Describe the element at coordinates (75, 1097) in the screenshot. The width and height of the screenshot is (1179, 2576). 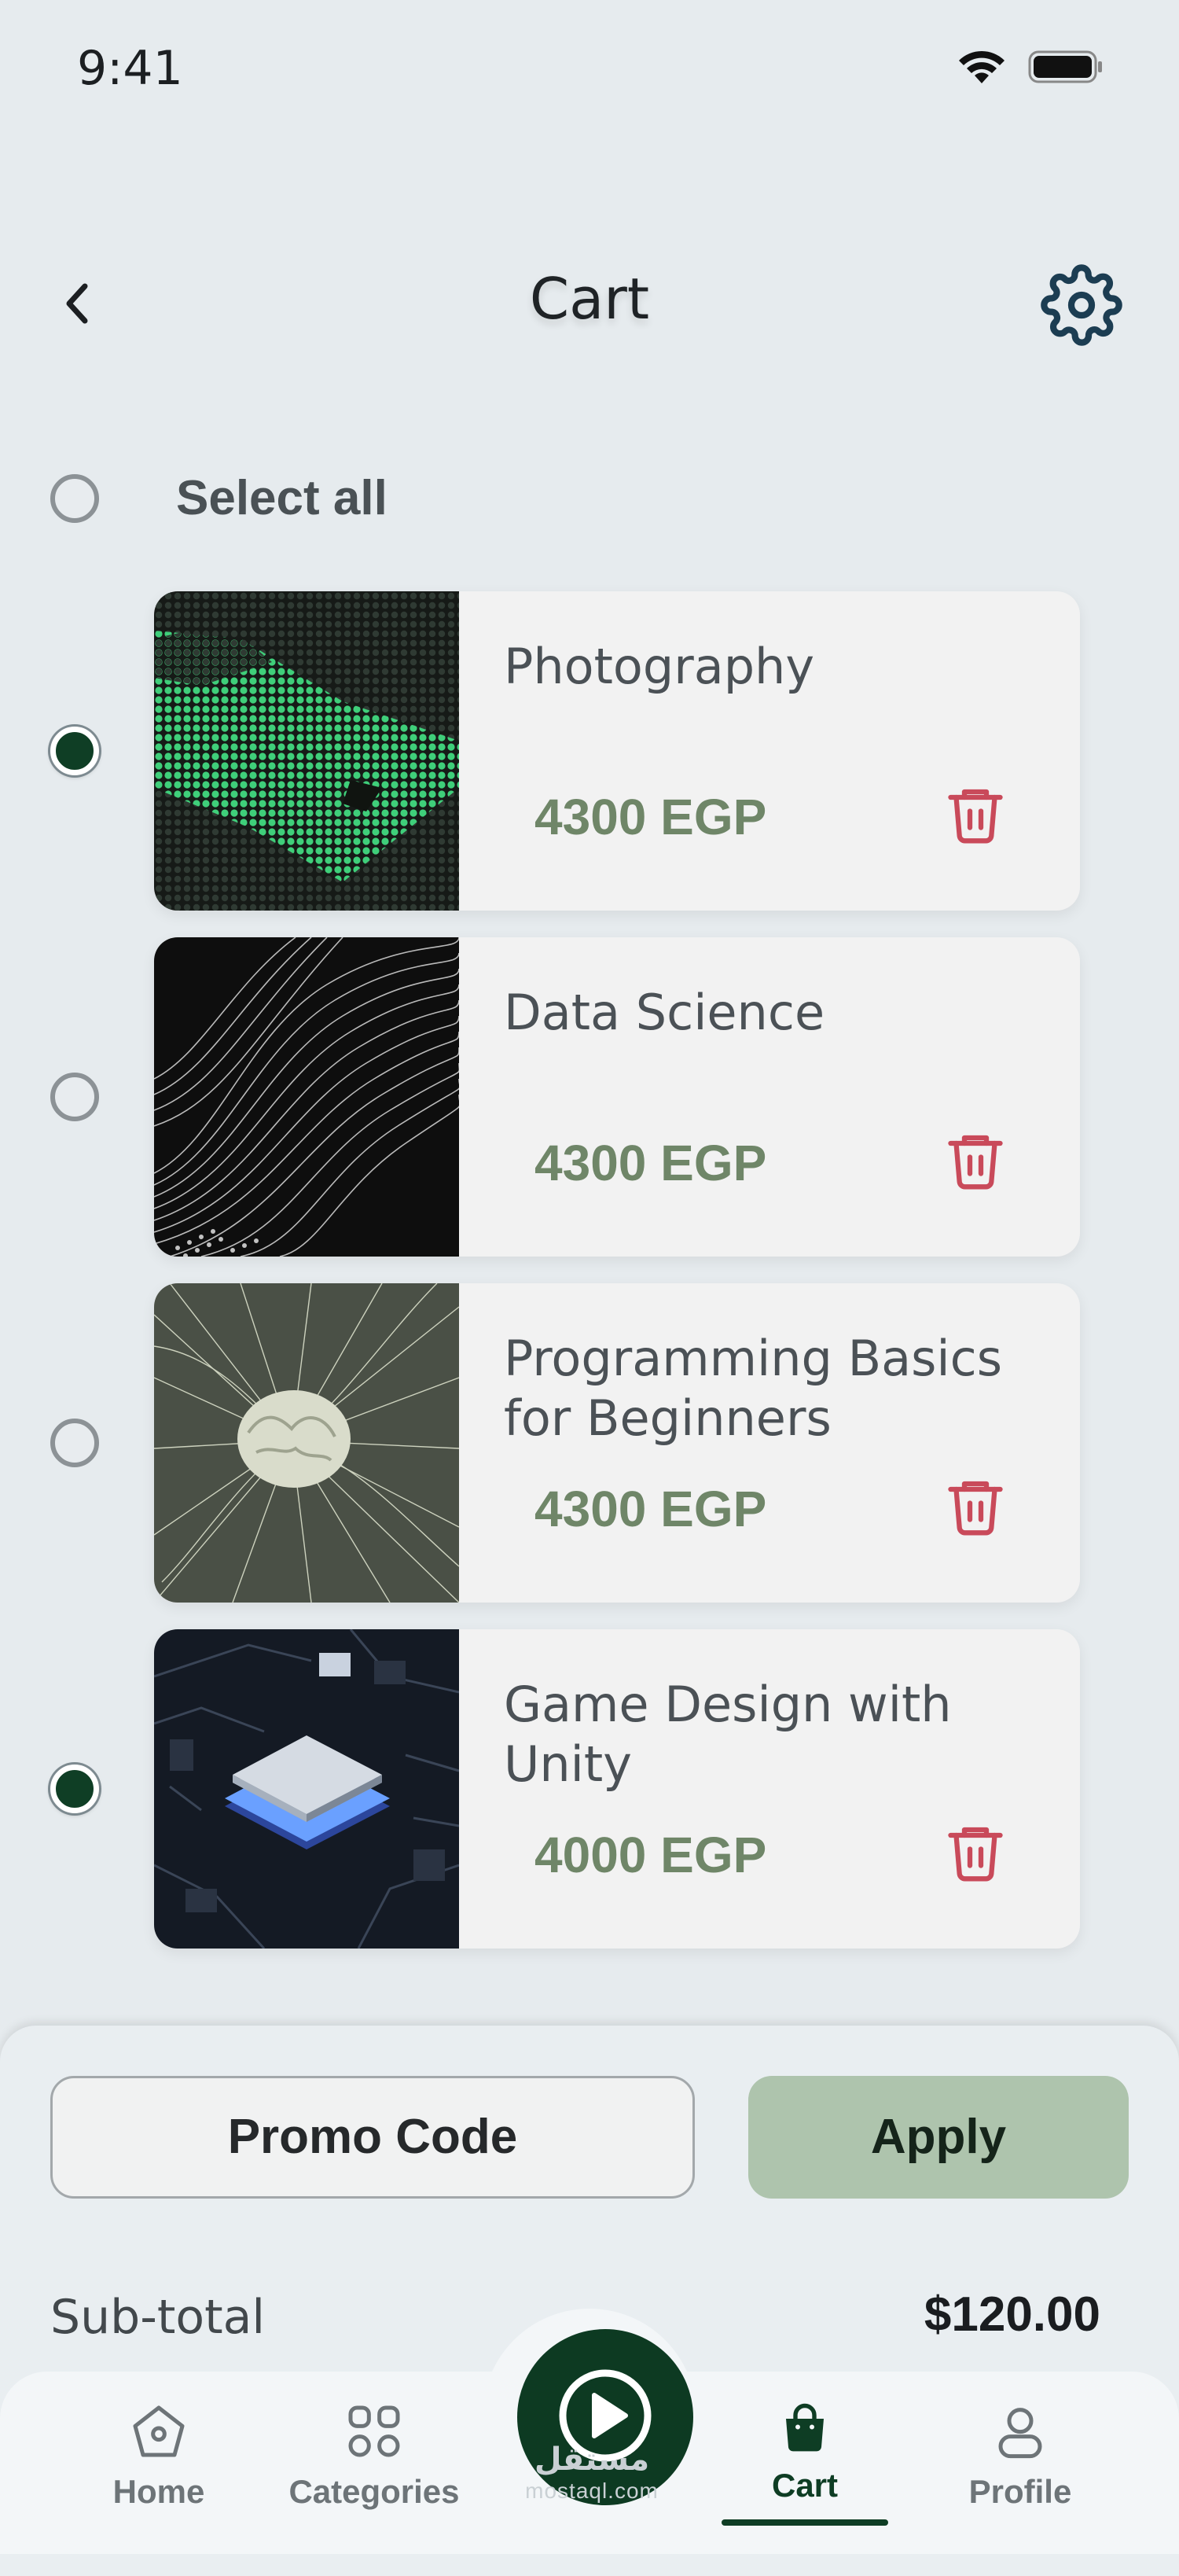
I see `item-radio-data-science` at that location.